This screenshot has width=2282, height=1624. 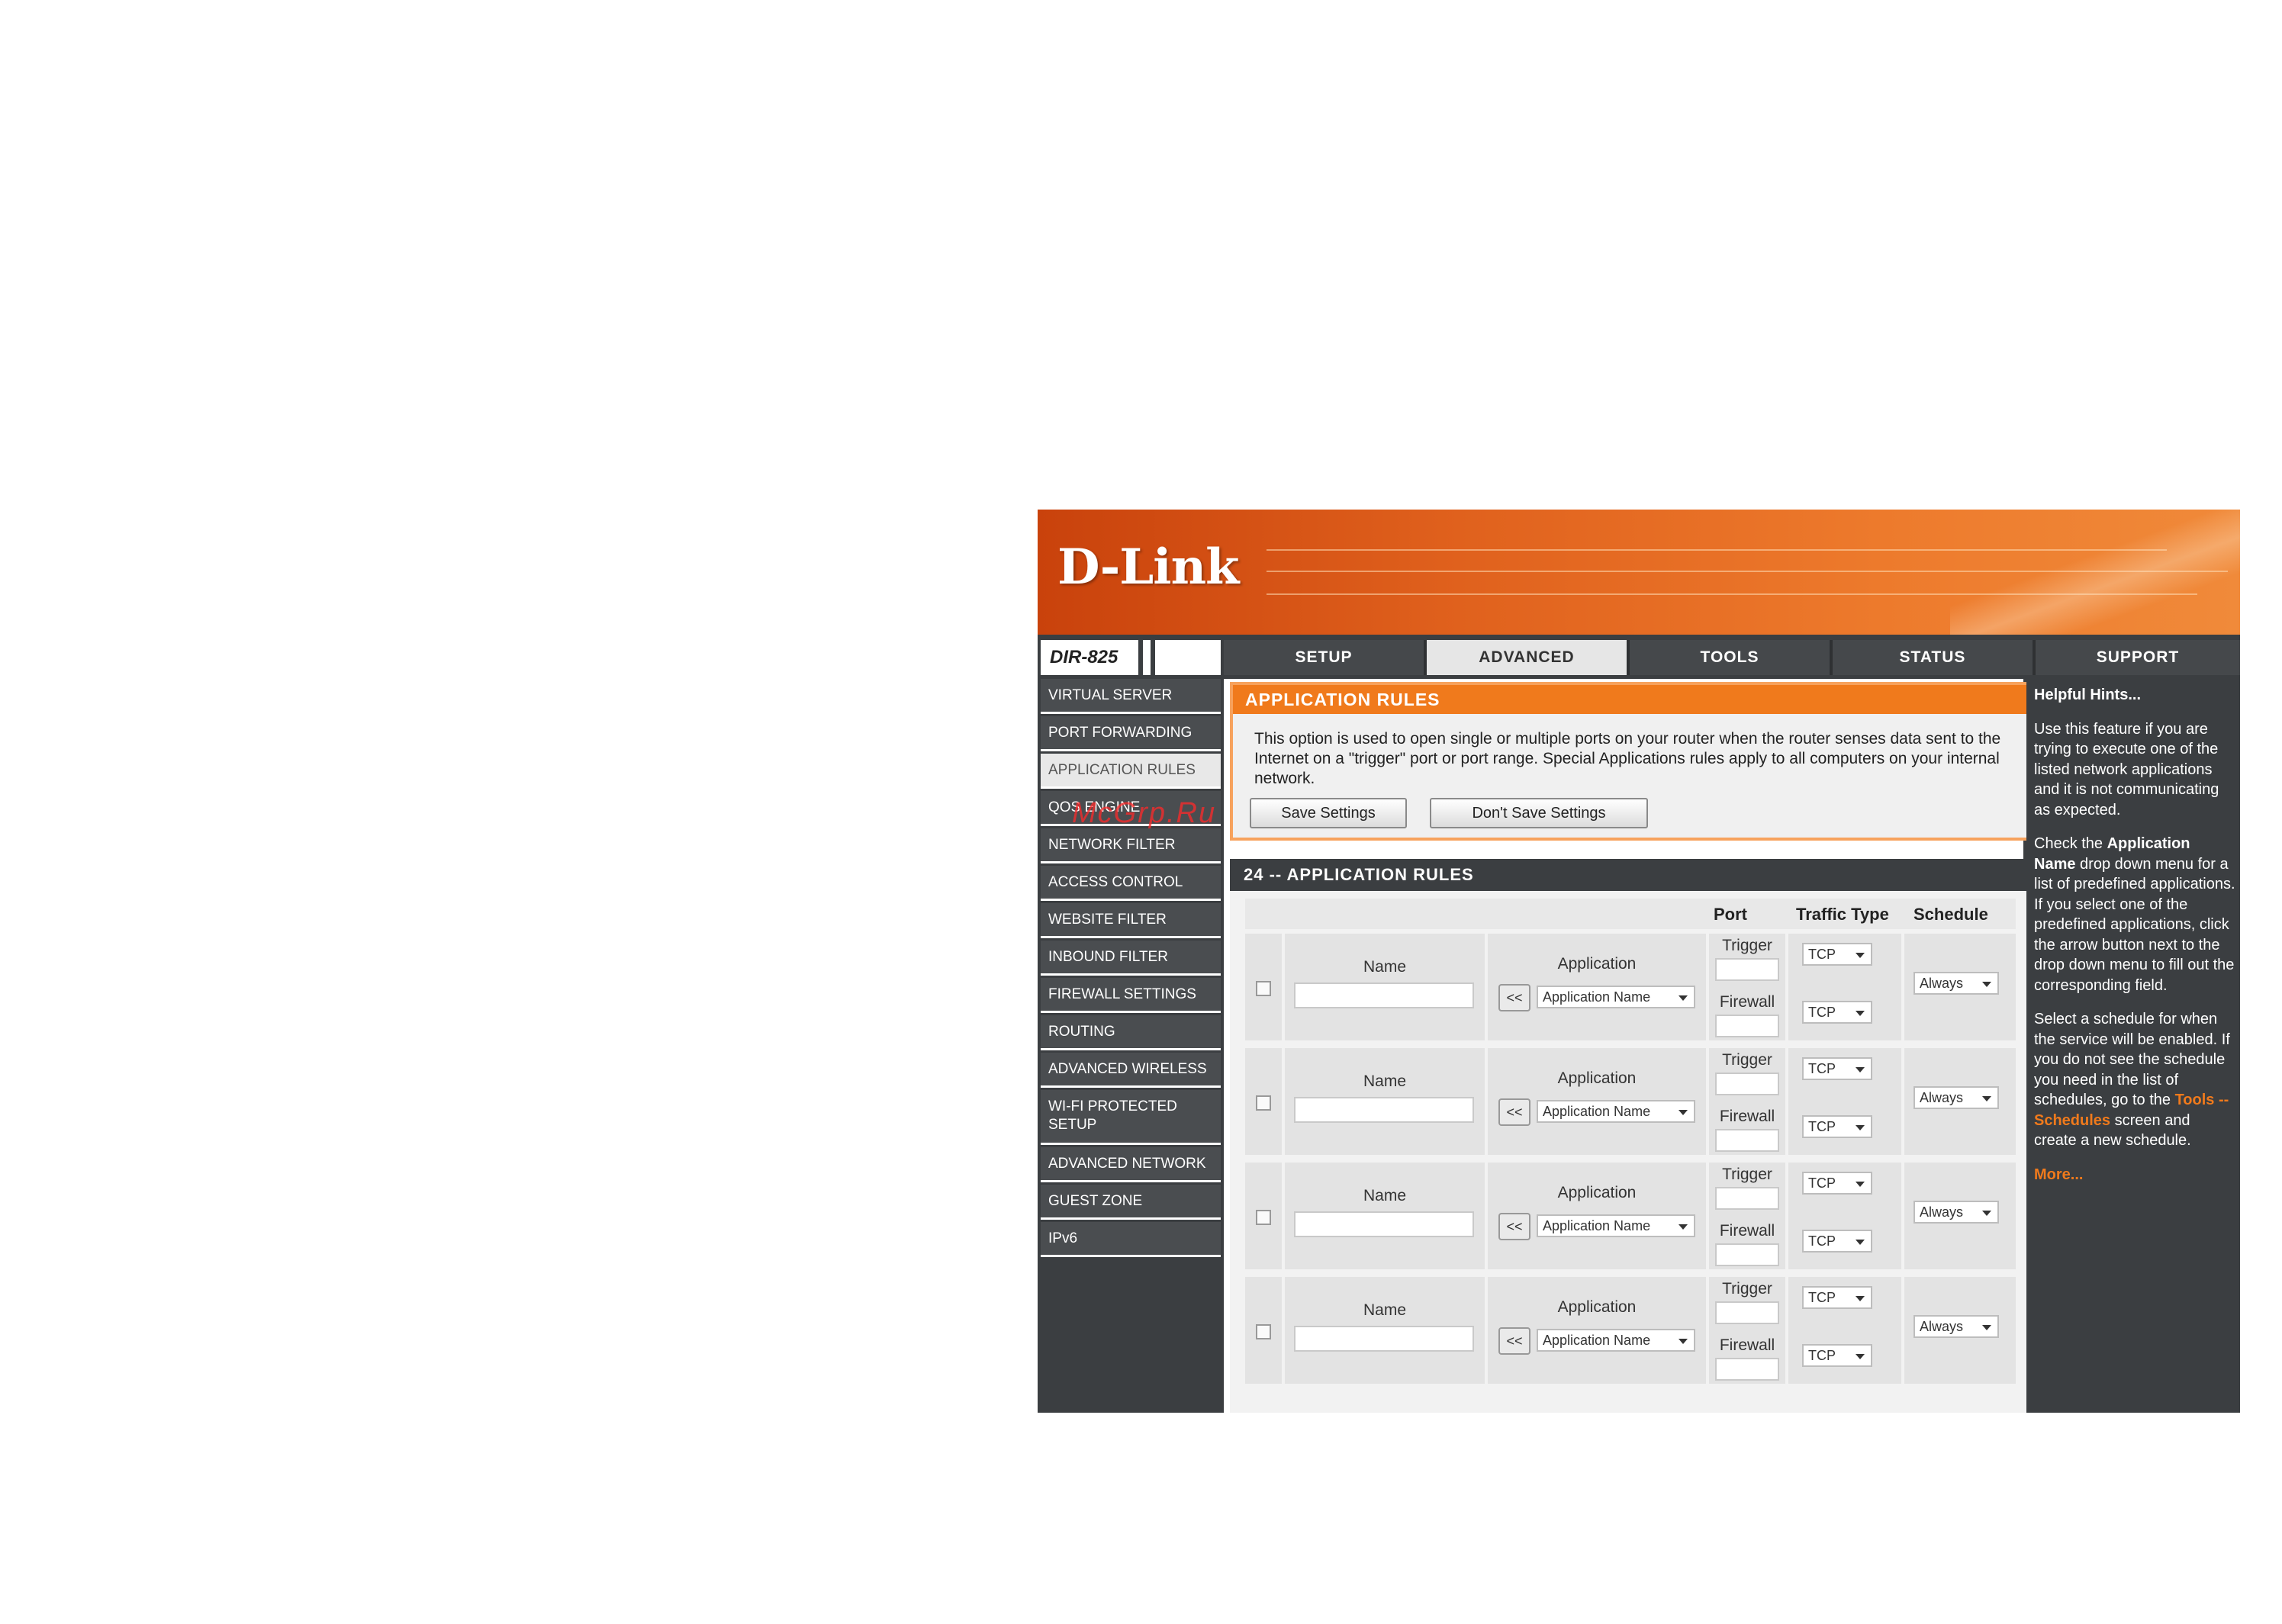 What do you see at coordinates (1131, 696) in the screenshot?
I see `sidebar-item-virtual-server: VIRTUAL SERVER` at bounding box center [1131, 696].